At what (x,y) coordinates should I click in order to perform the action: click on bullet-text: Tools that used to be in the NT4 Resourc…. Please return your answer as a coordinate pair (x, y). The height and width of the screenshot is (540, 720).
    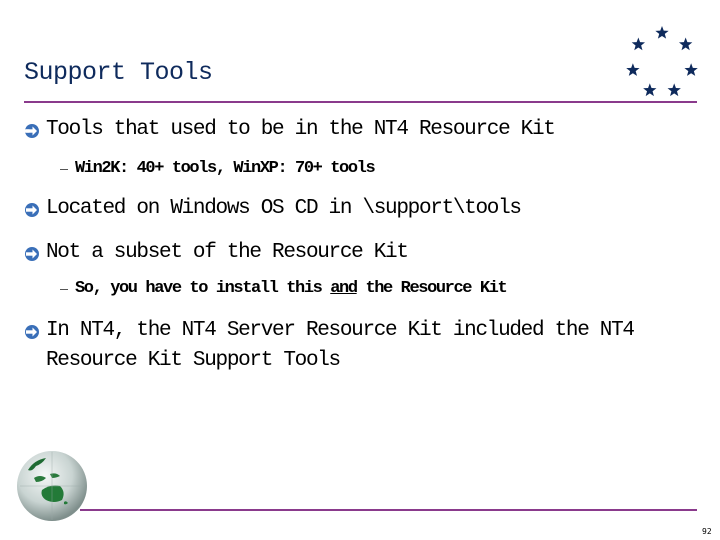
    Looking at the image, I should click on (301, 129).